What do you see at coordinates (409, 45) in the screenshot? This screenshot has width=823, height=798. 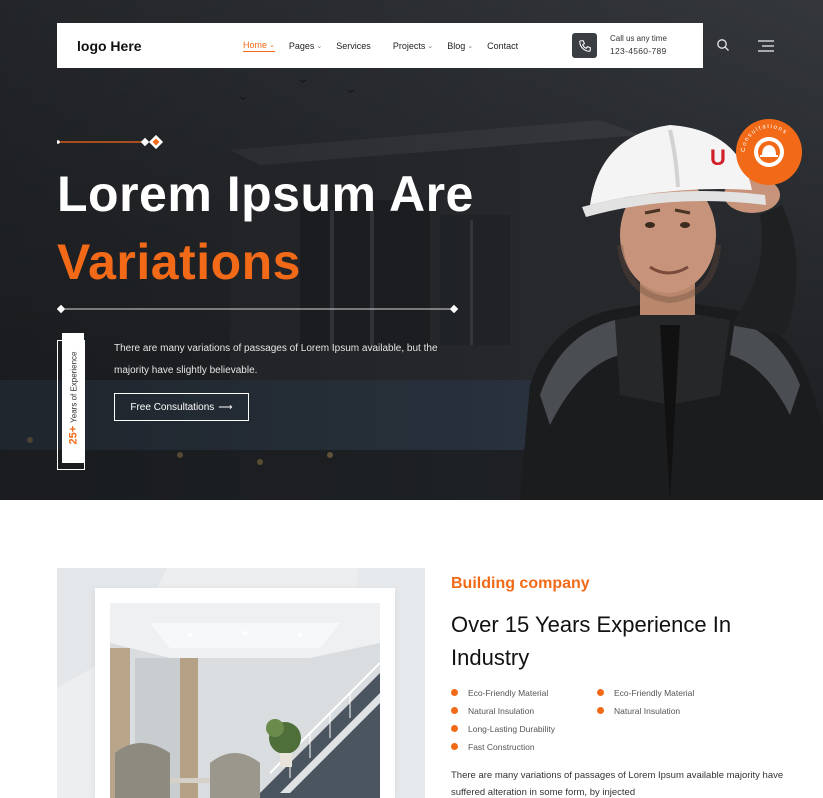 I see `nav-item-label: Projects` at bounding box center [409, 45].